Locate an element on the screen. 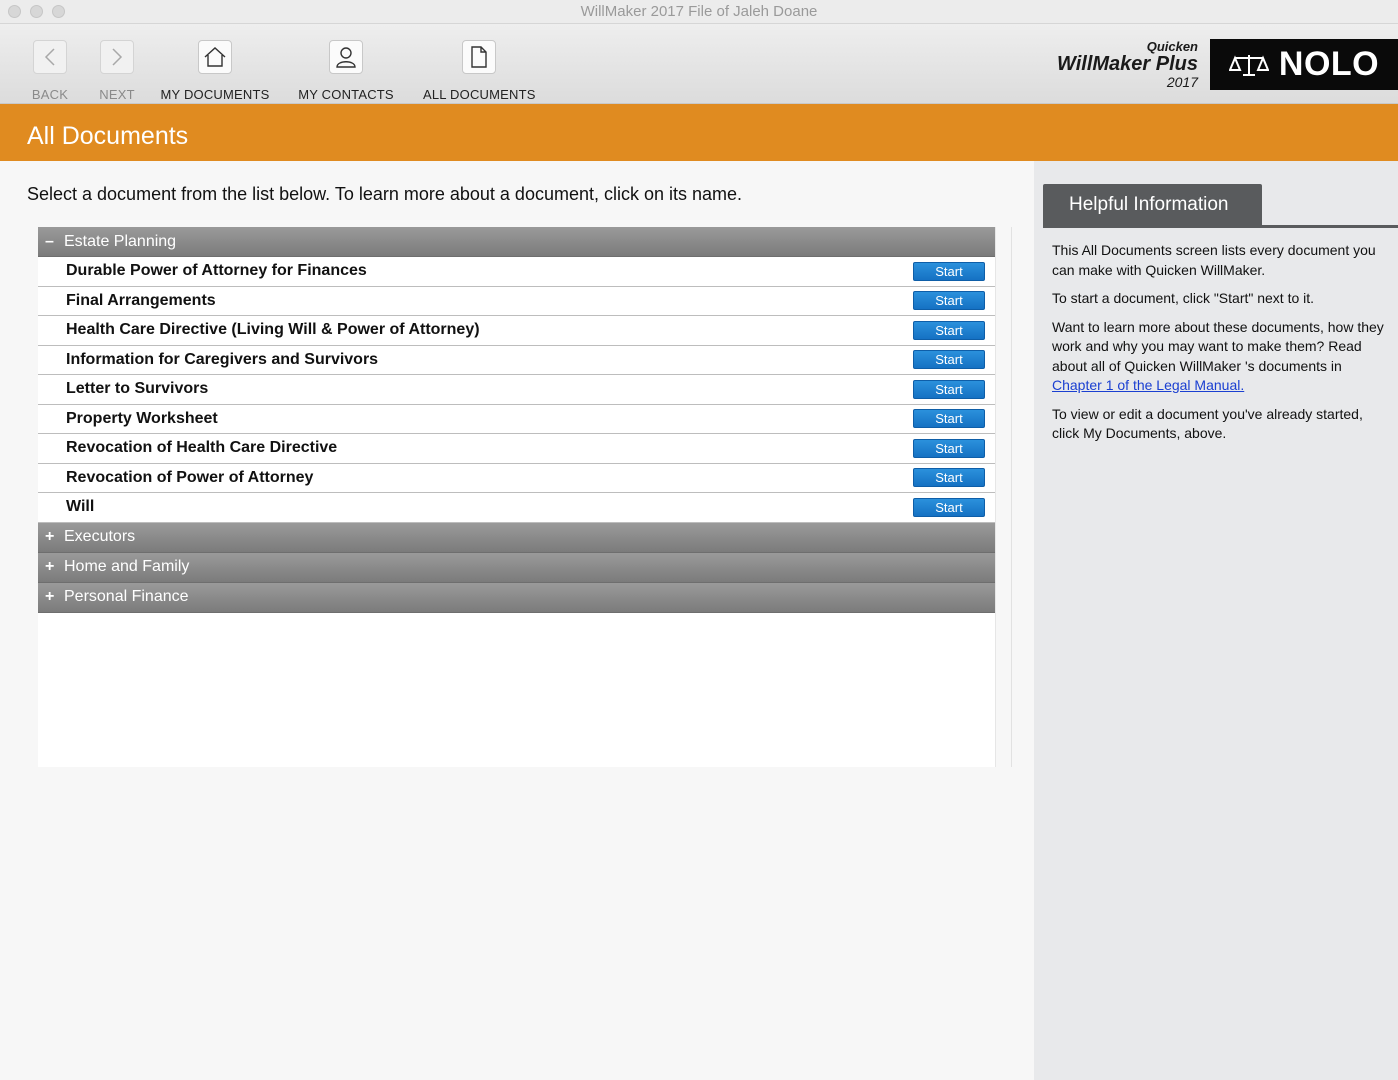  my-contacts-label: MY CONTACTS is located at coordinates (346, 94).